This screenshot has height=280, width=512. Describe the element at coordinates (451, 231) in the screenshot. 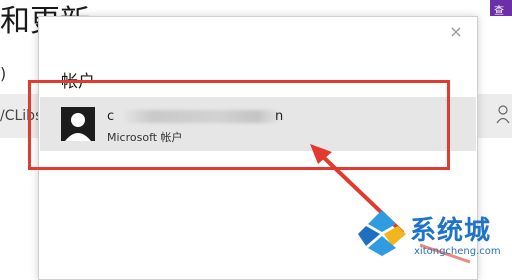

I see `watermark-brand: 系统城` at that location.